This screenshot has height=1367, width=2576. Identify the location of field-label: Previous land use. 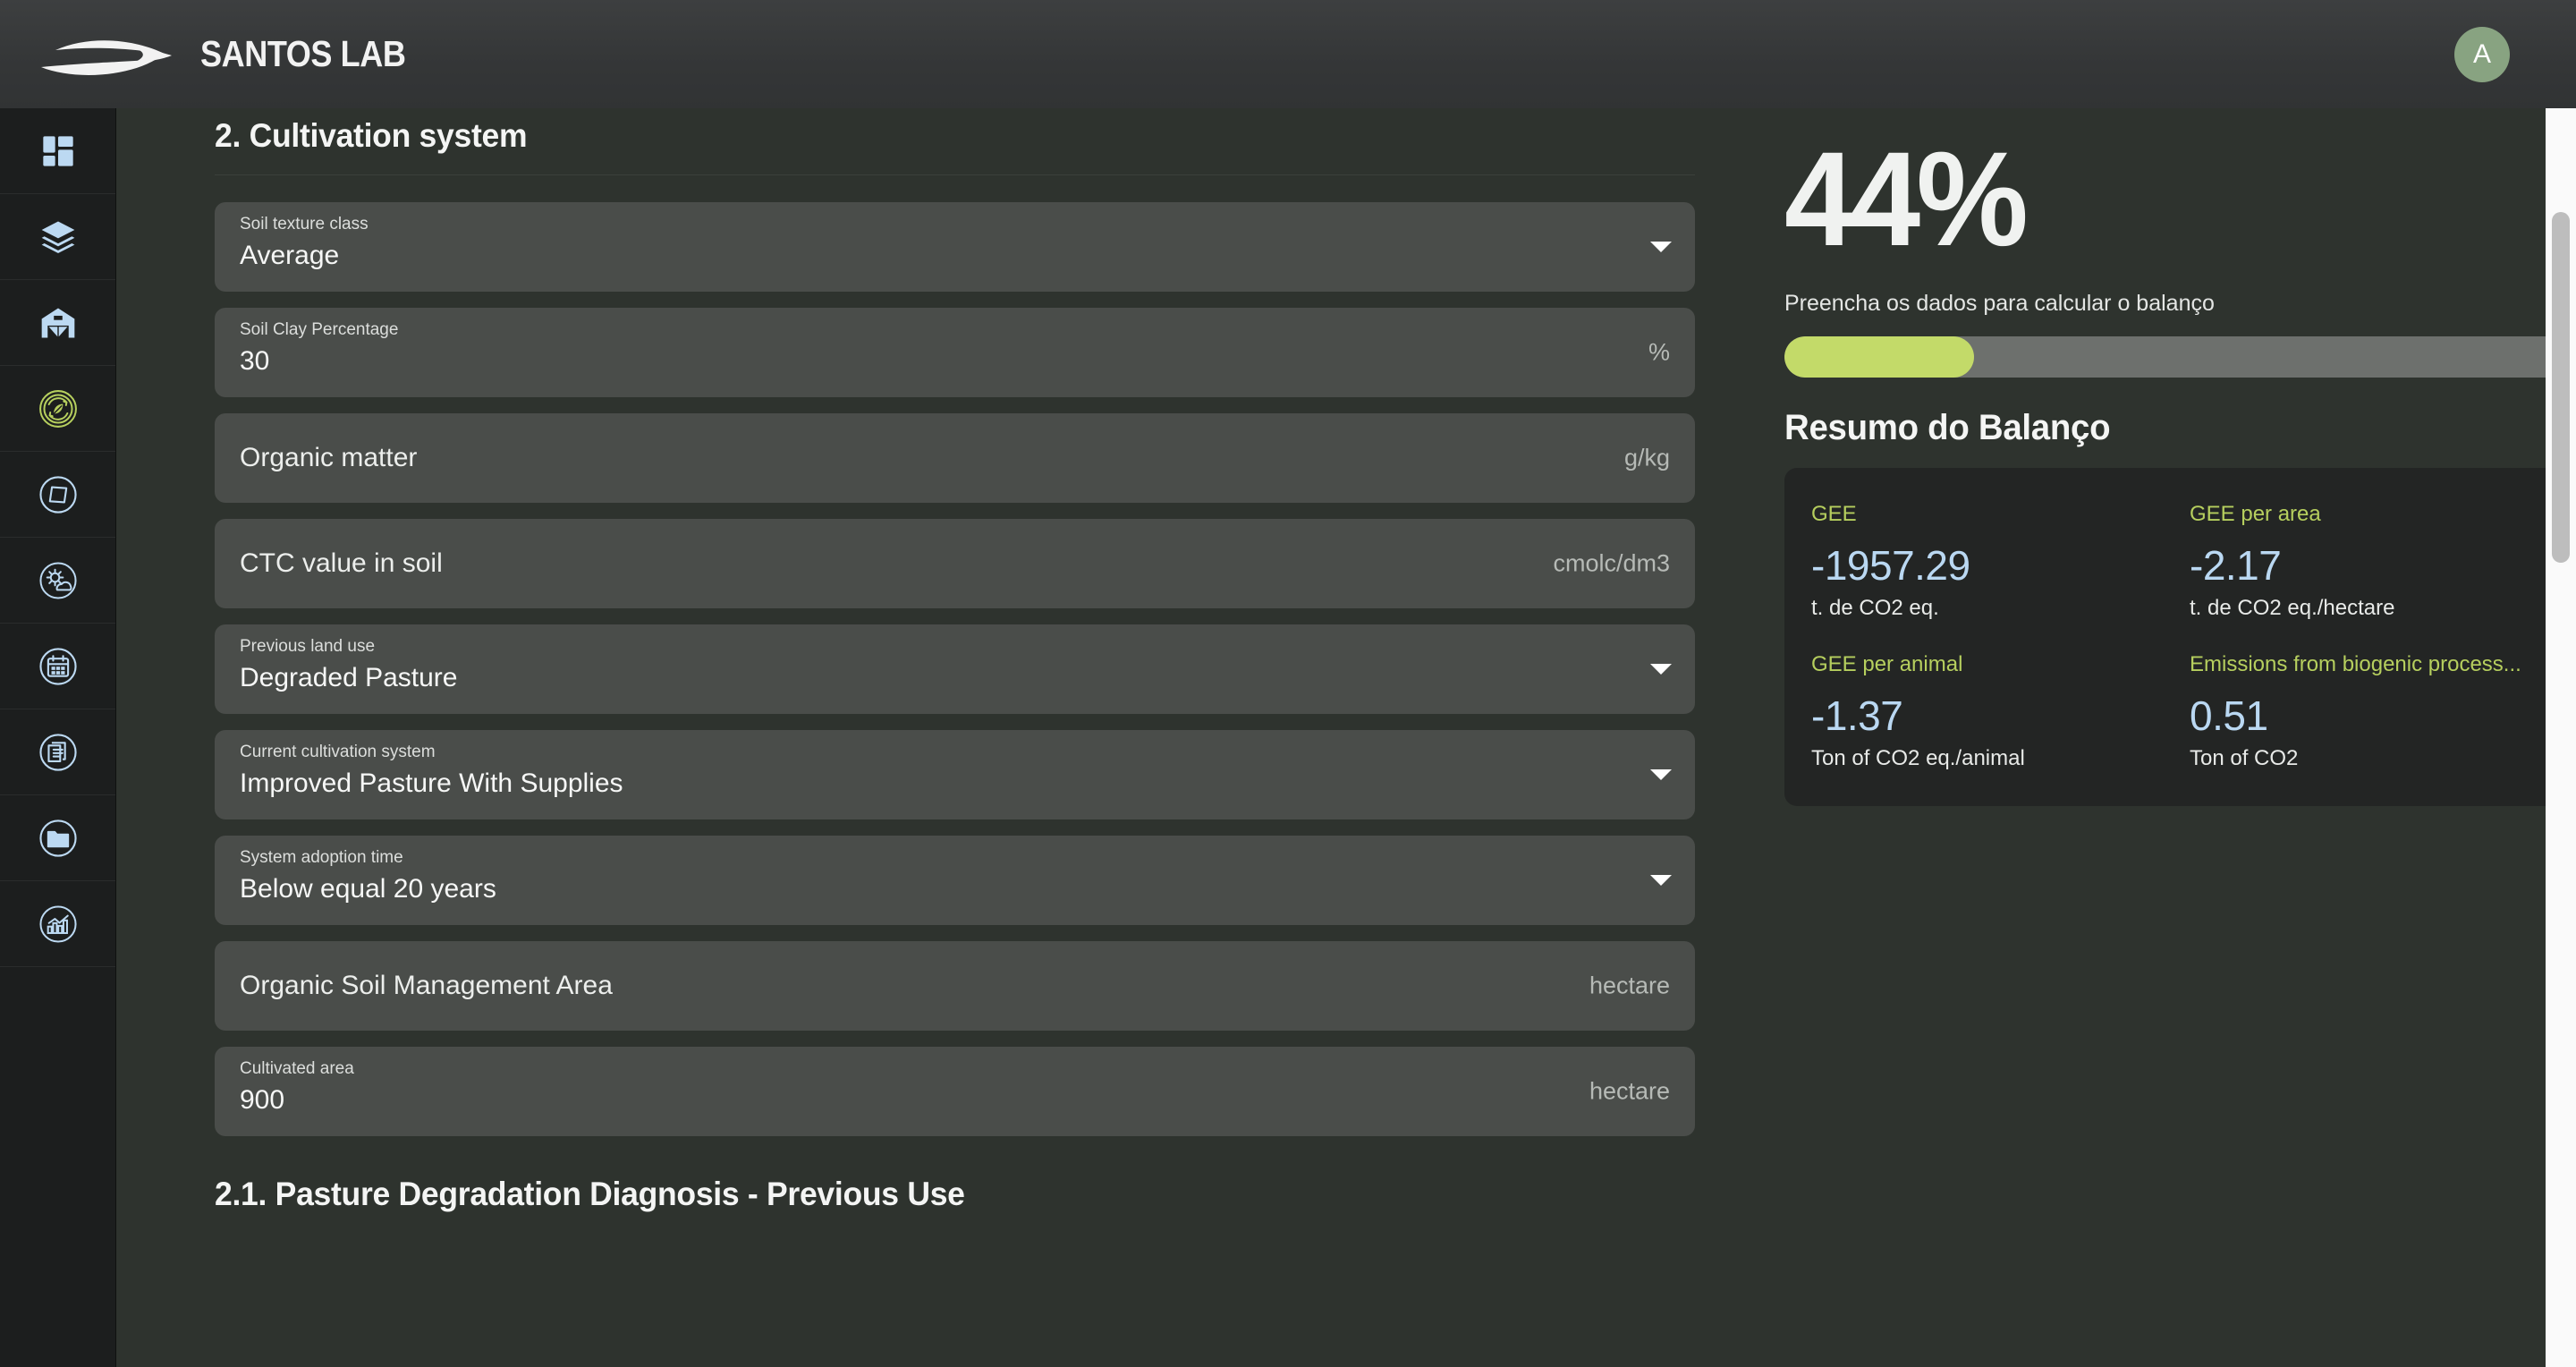
(308, 646).